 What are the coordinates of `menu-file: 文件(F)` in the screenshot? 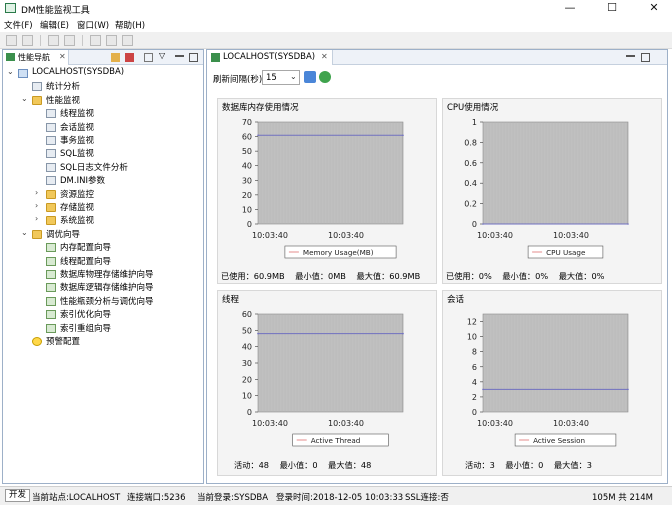 It's located at (18, 25).